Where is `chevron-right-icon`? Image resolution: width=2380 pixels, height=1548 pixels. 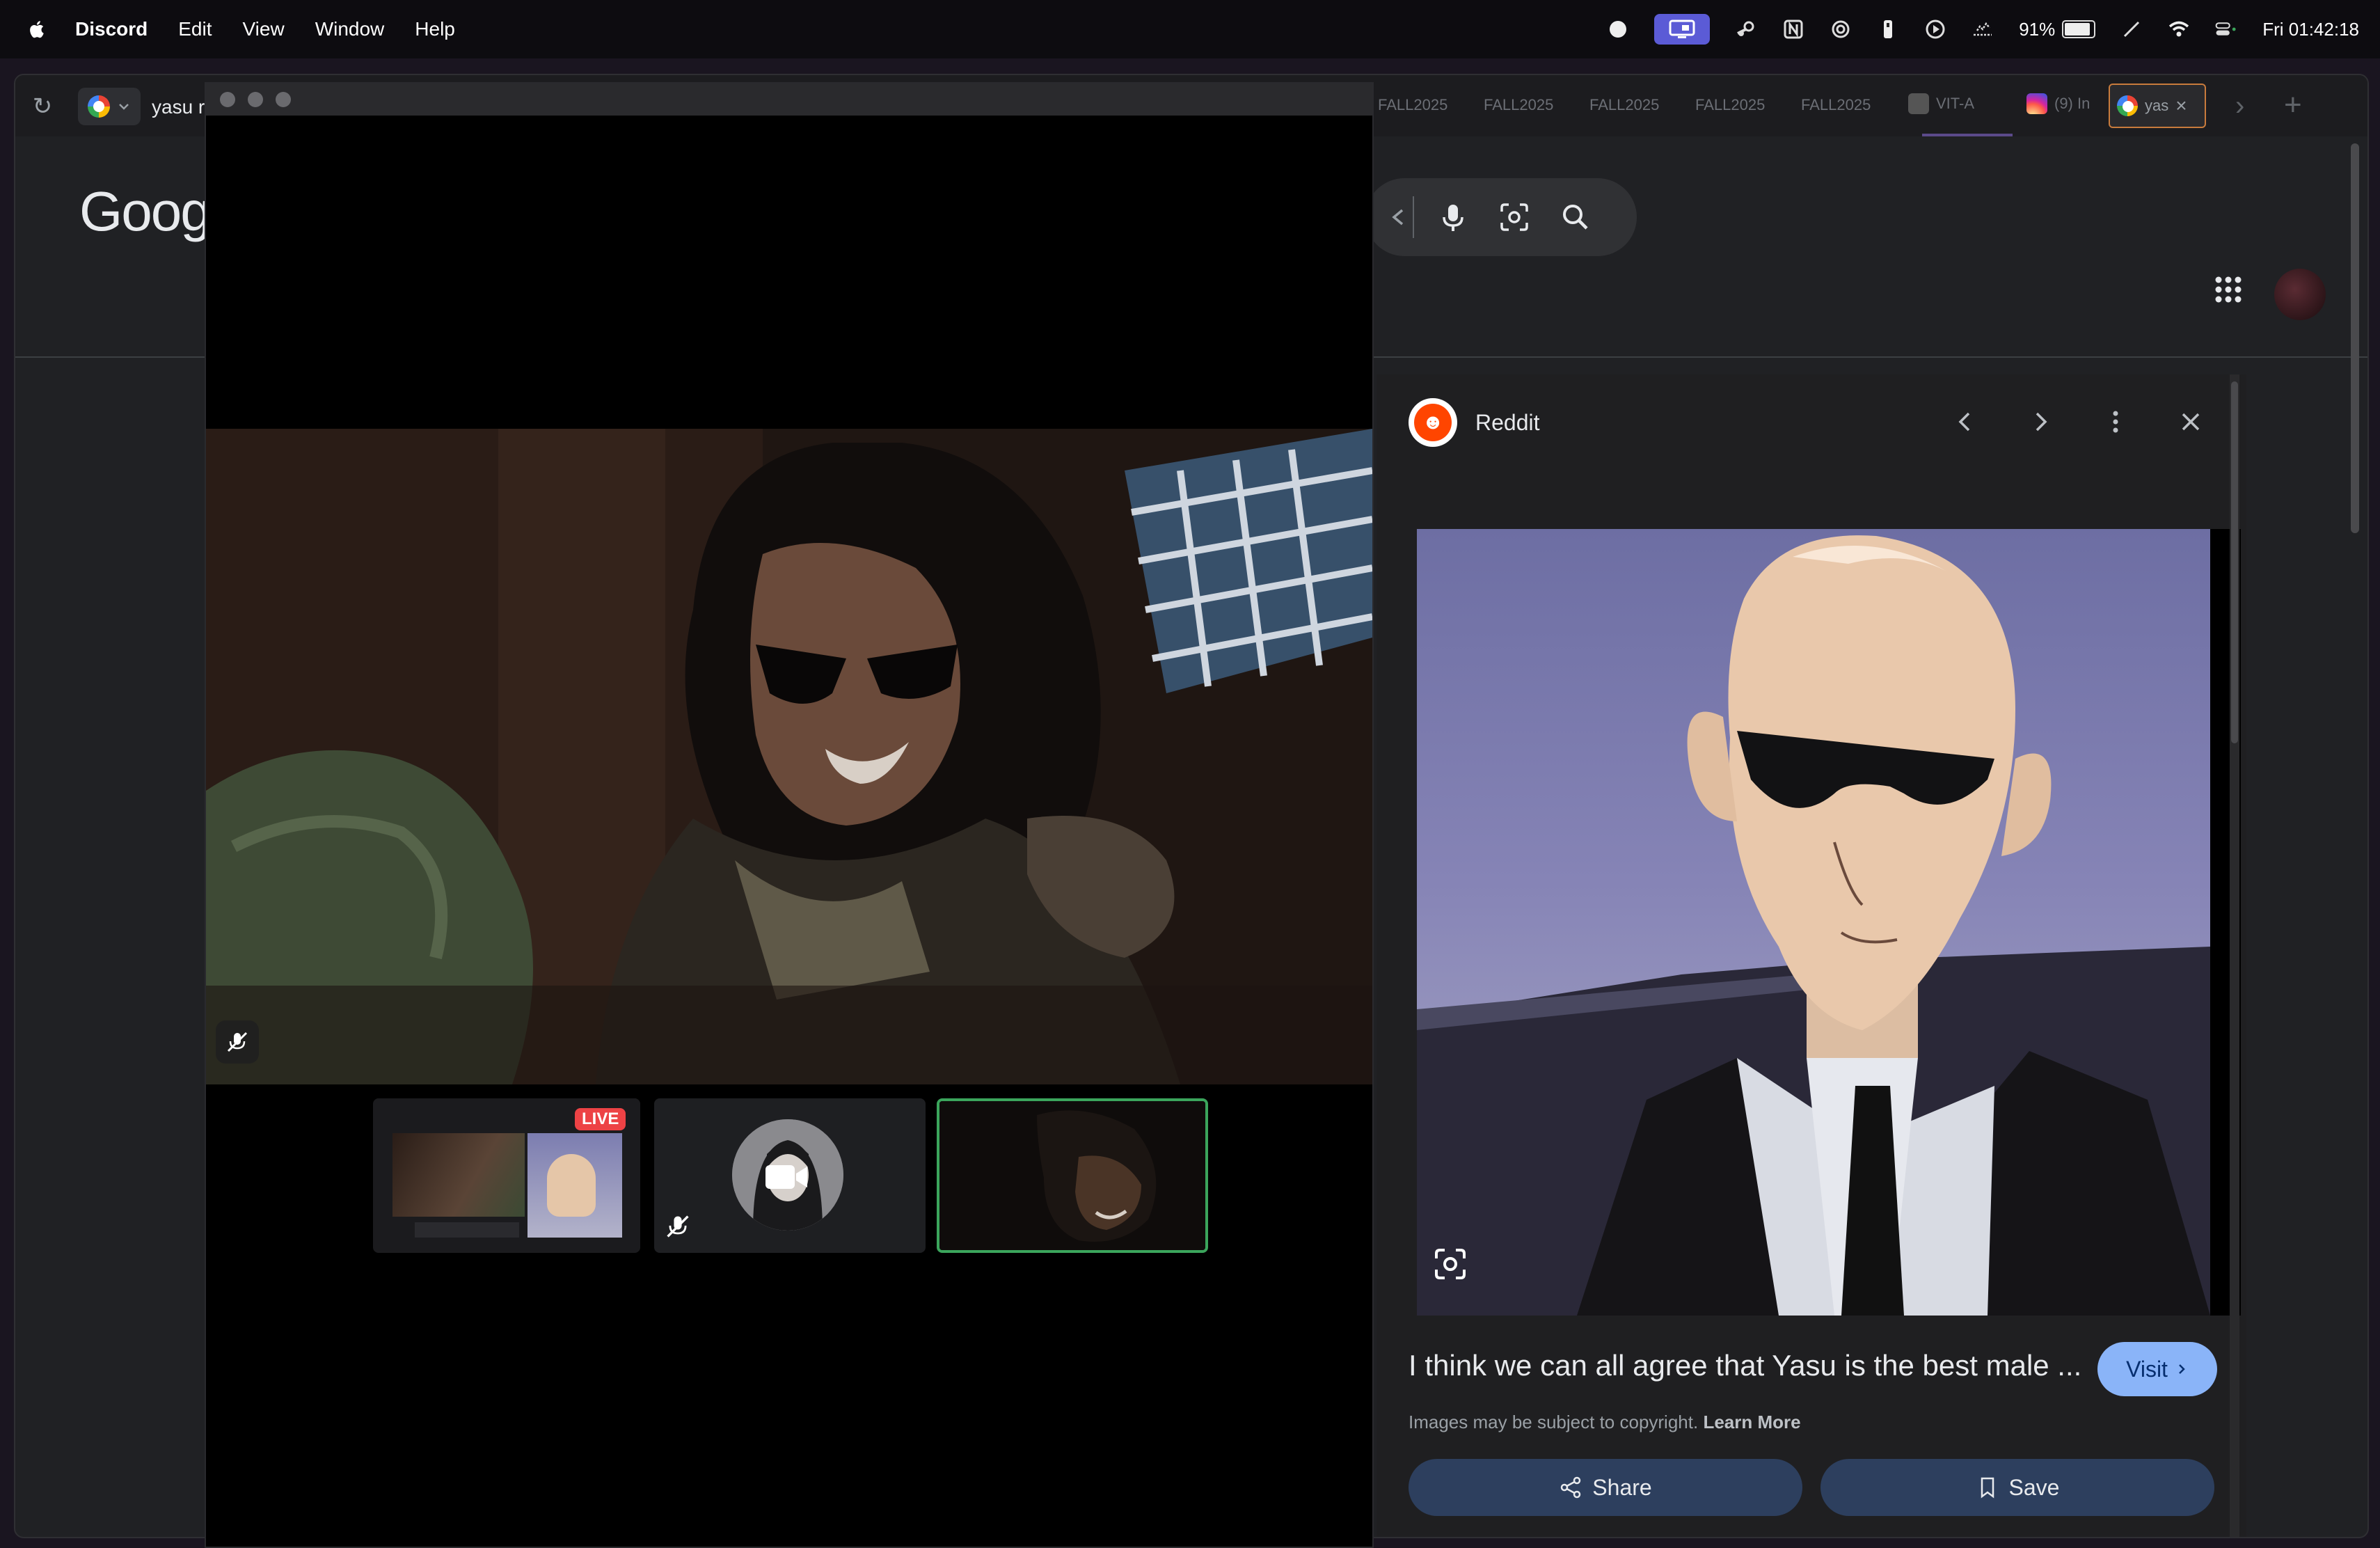
chevron-right-icon is located at coordinates (2182, 1369).